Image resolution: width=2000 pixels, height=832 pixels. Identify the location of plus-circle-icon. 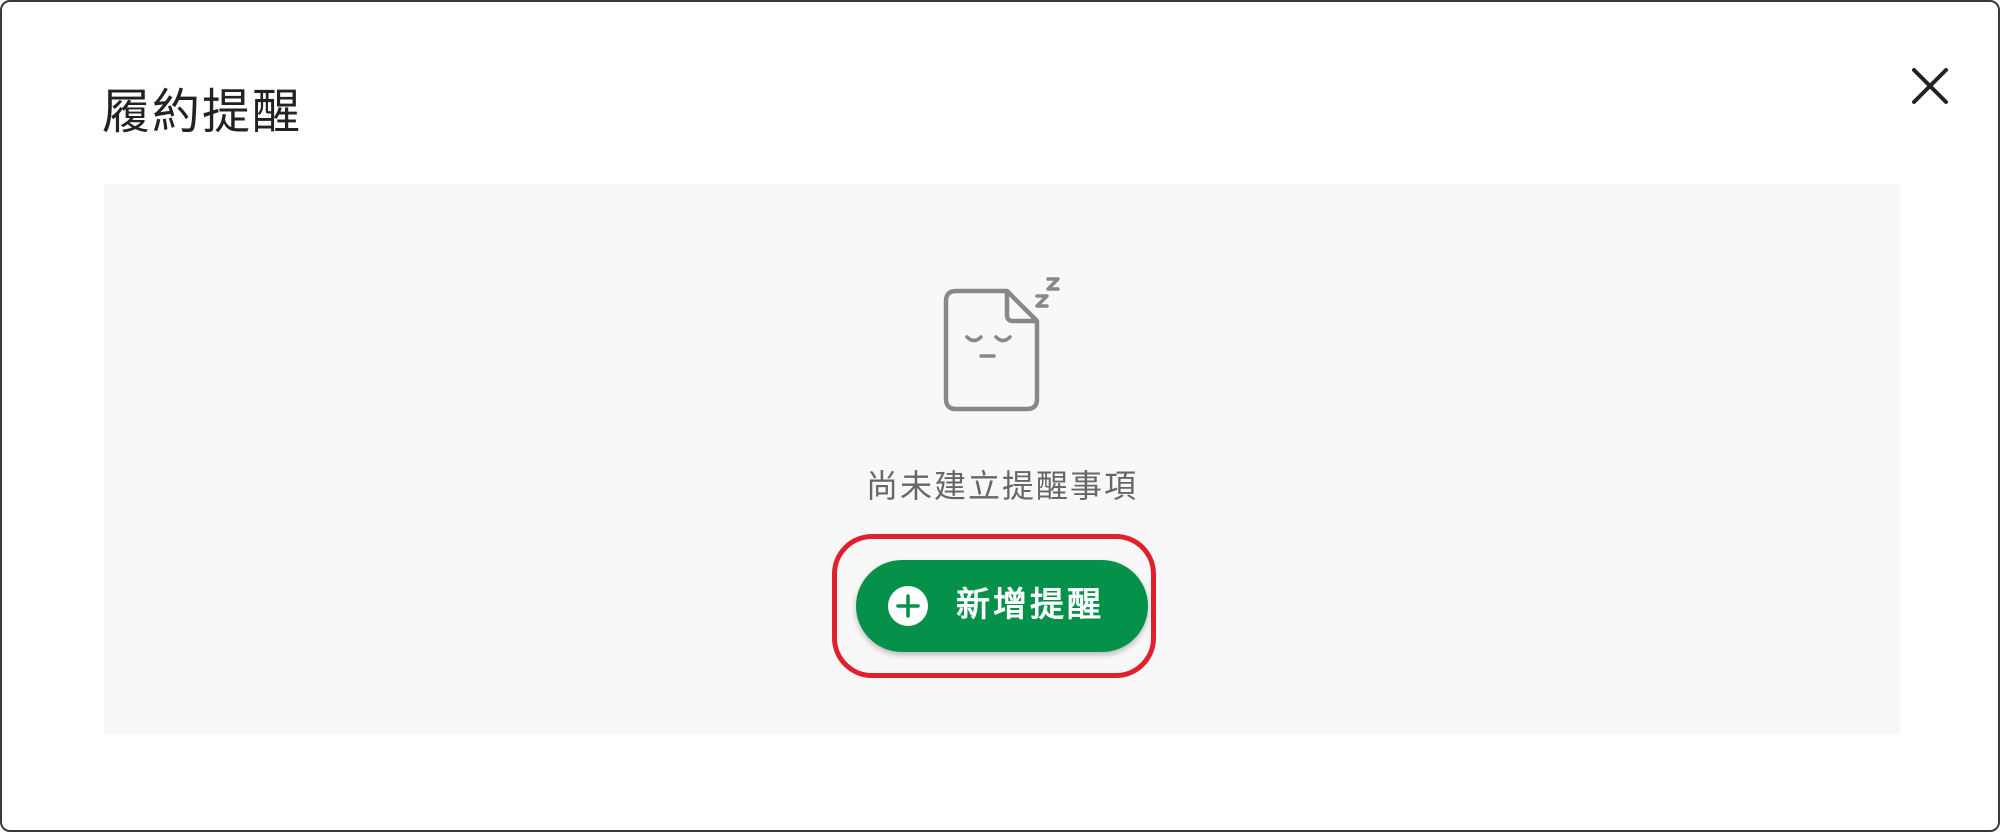
(908, 606).